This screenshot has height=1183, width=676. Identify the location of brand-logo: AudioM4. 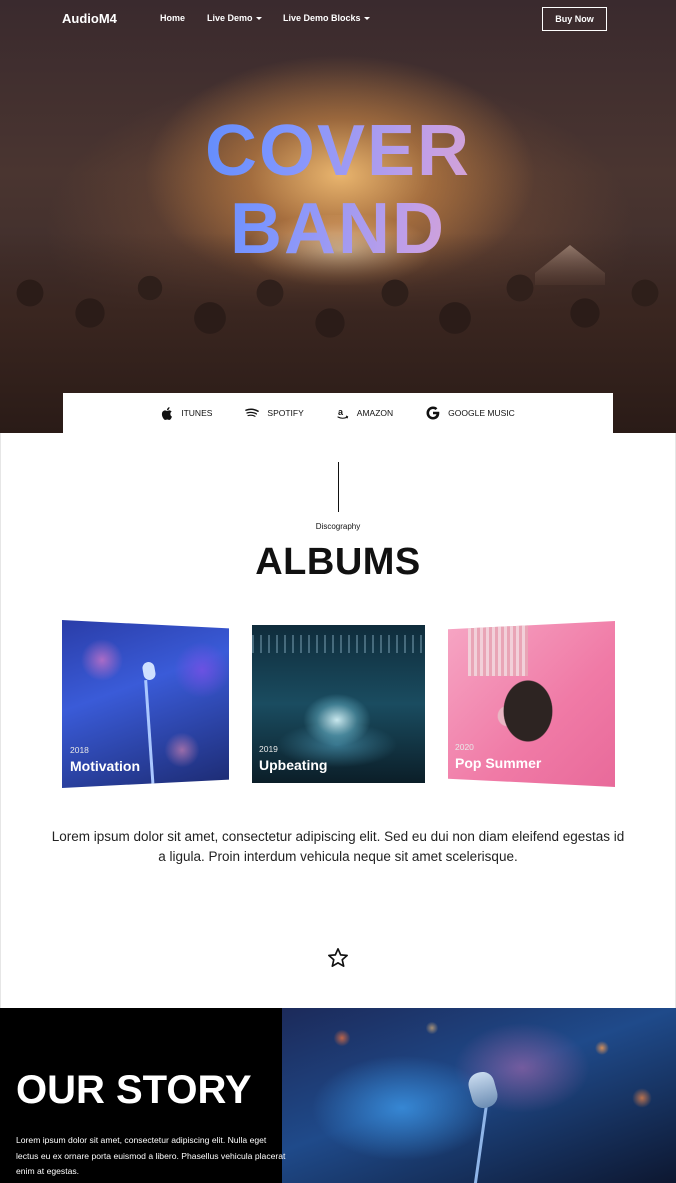
(89, 18).